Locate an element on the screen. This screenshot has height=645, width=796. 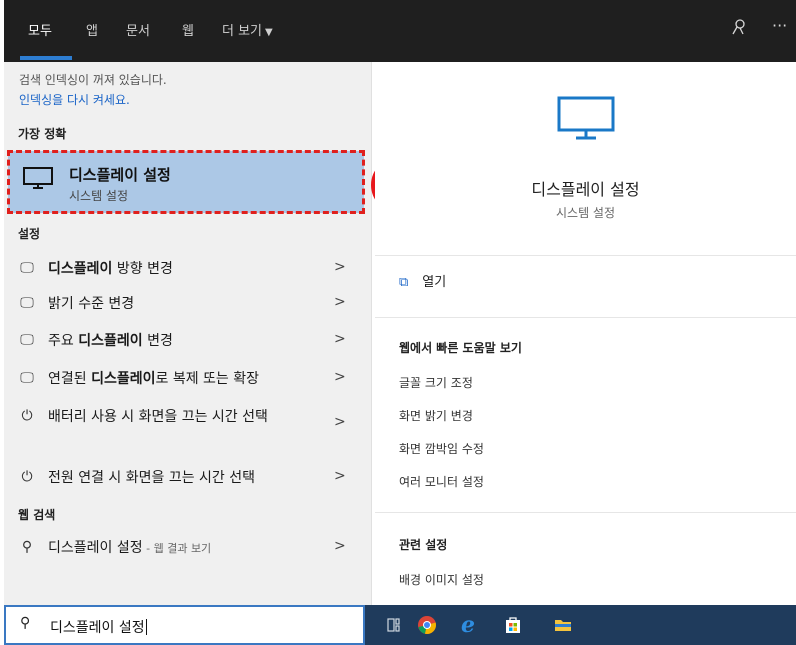
taskbar: e is located at coordinates (580, 625).